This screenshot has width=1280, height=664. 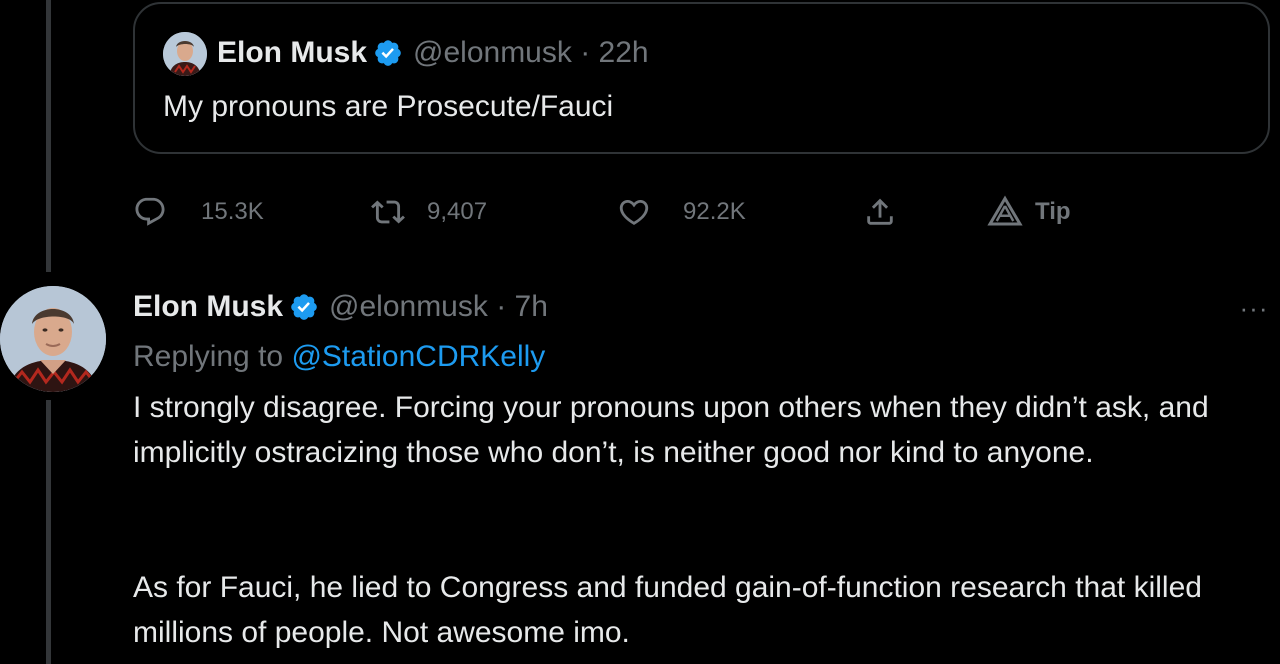 I want to click on thread-connector-line, so click(x=48, y=136).